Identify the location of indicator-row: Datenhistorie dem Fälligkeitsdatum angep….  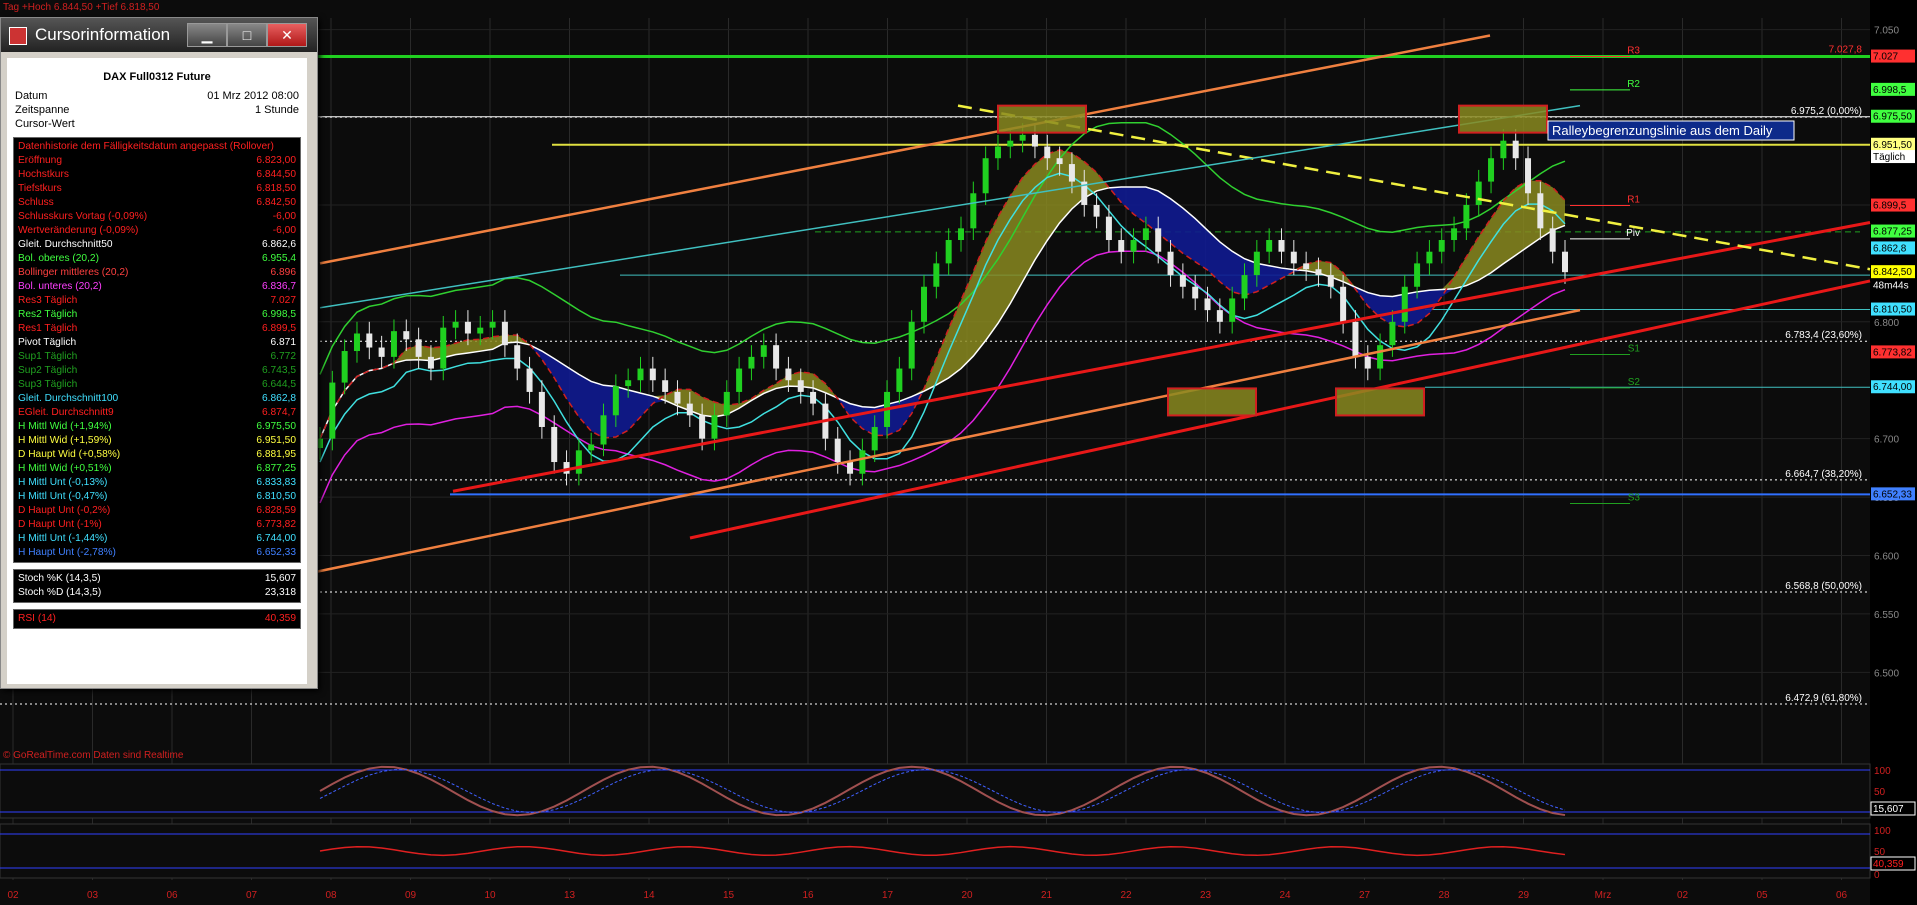
(157, 147).